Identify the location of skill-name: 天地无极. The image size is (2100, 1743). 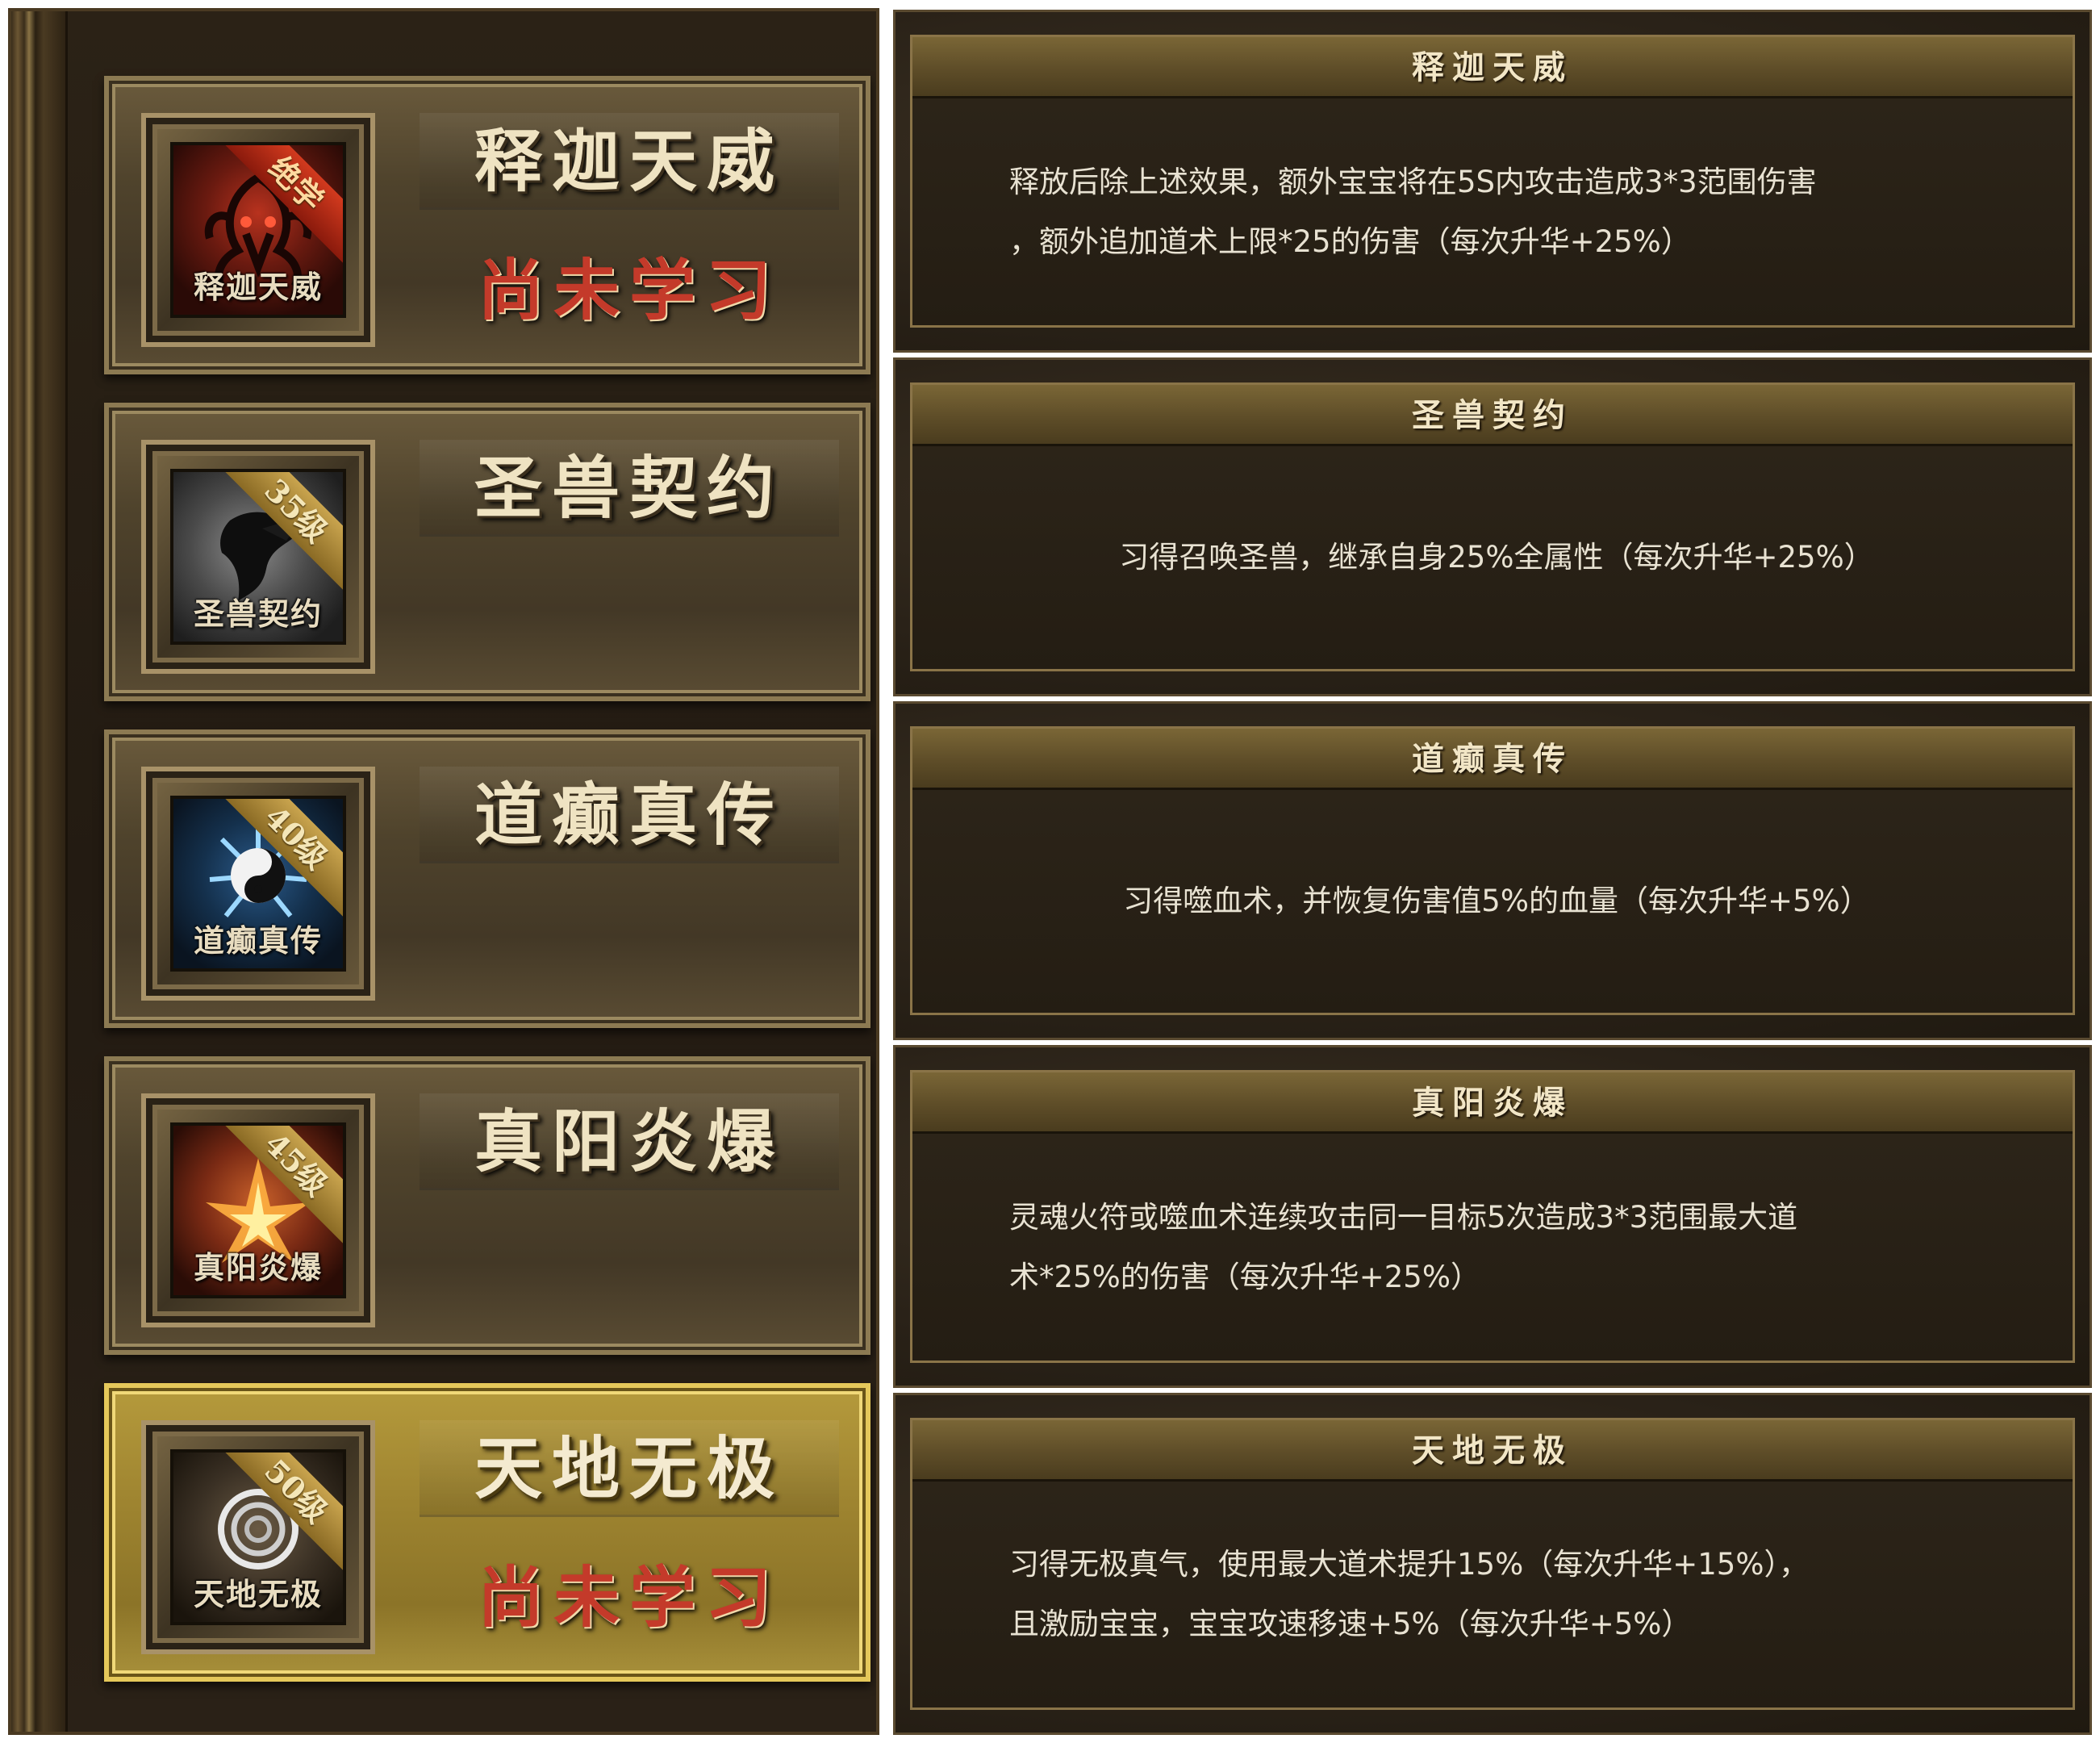
(629, 1468).